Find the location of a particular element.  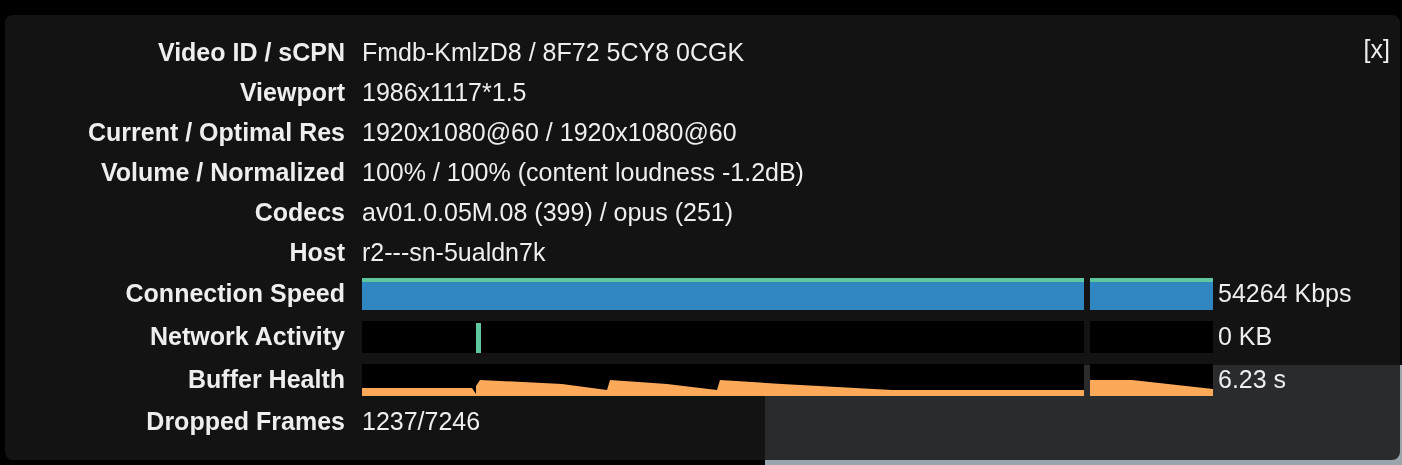

stat-label: Codecs is located at coordinates (299, 212).